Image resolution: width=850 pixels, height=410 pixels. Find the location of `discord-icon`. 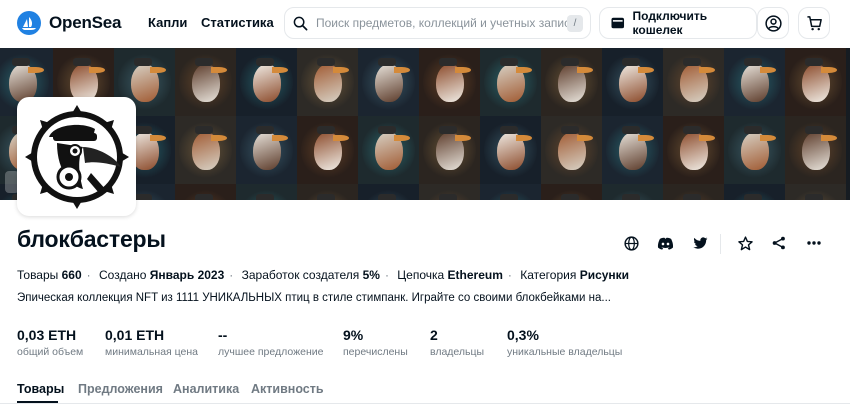

discord-icon is located at coordinates (665, 243).